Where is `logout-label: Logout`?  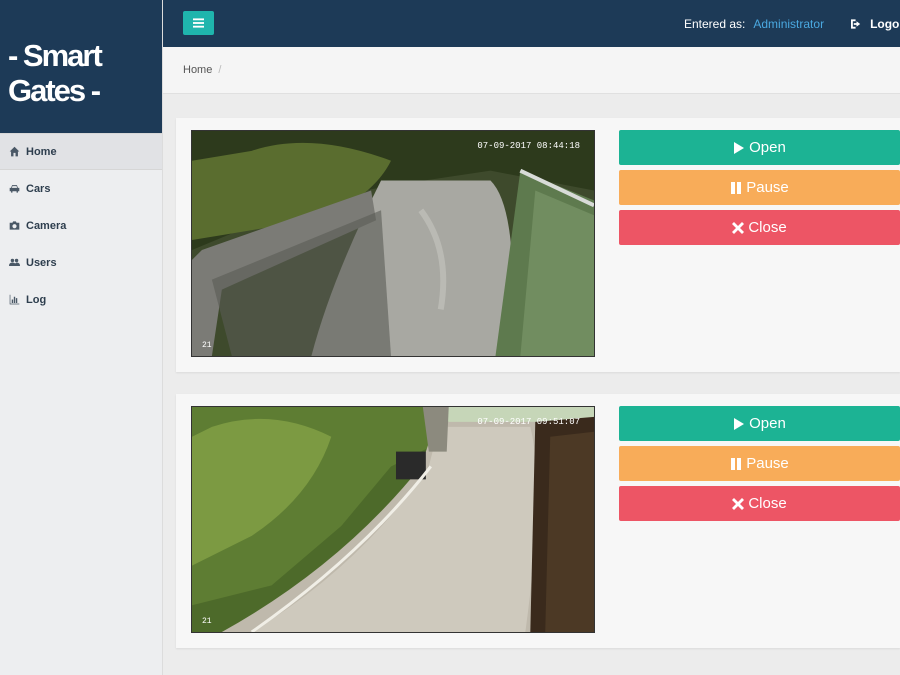 logout-label: Logout is located at coordinates (885, 24).